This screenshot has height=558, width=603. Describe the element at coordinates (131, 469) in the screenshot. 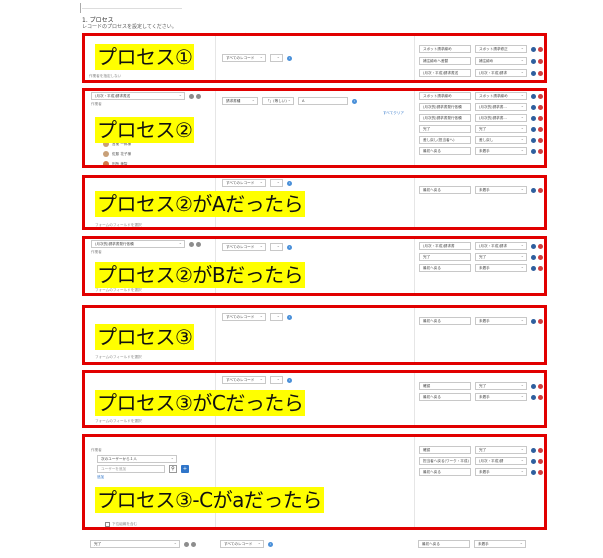

I see `user-search-input: ユーザーを追加` at that location.